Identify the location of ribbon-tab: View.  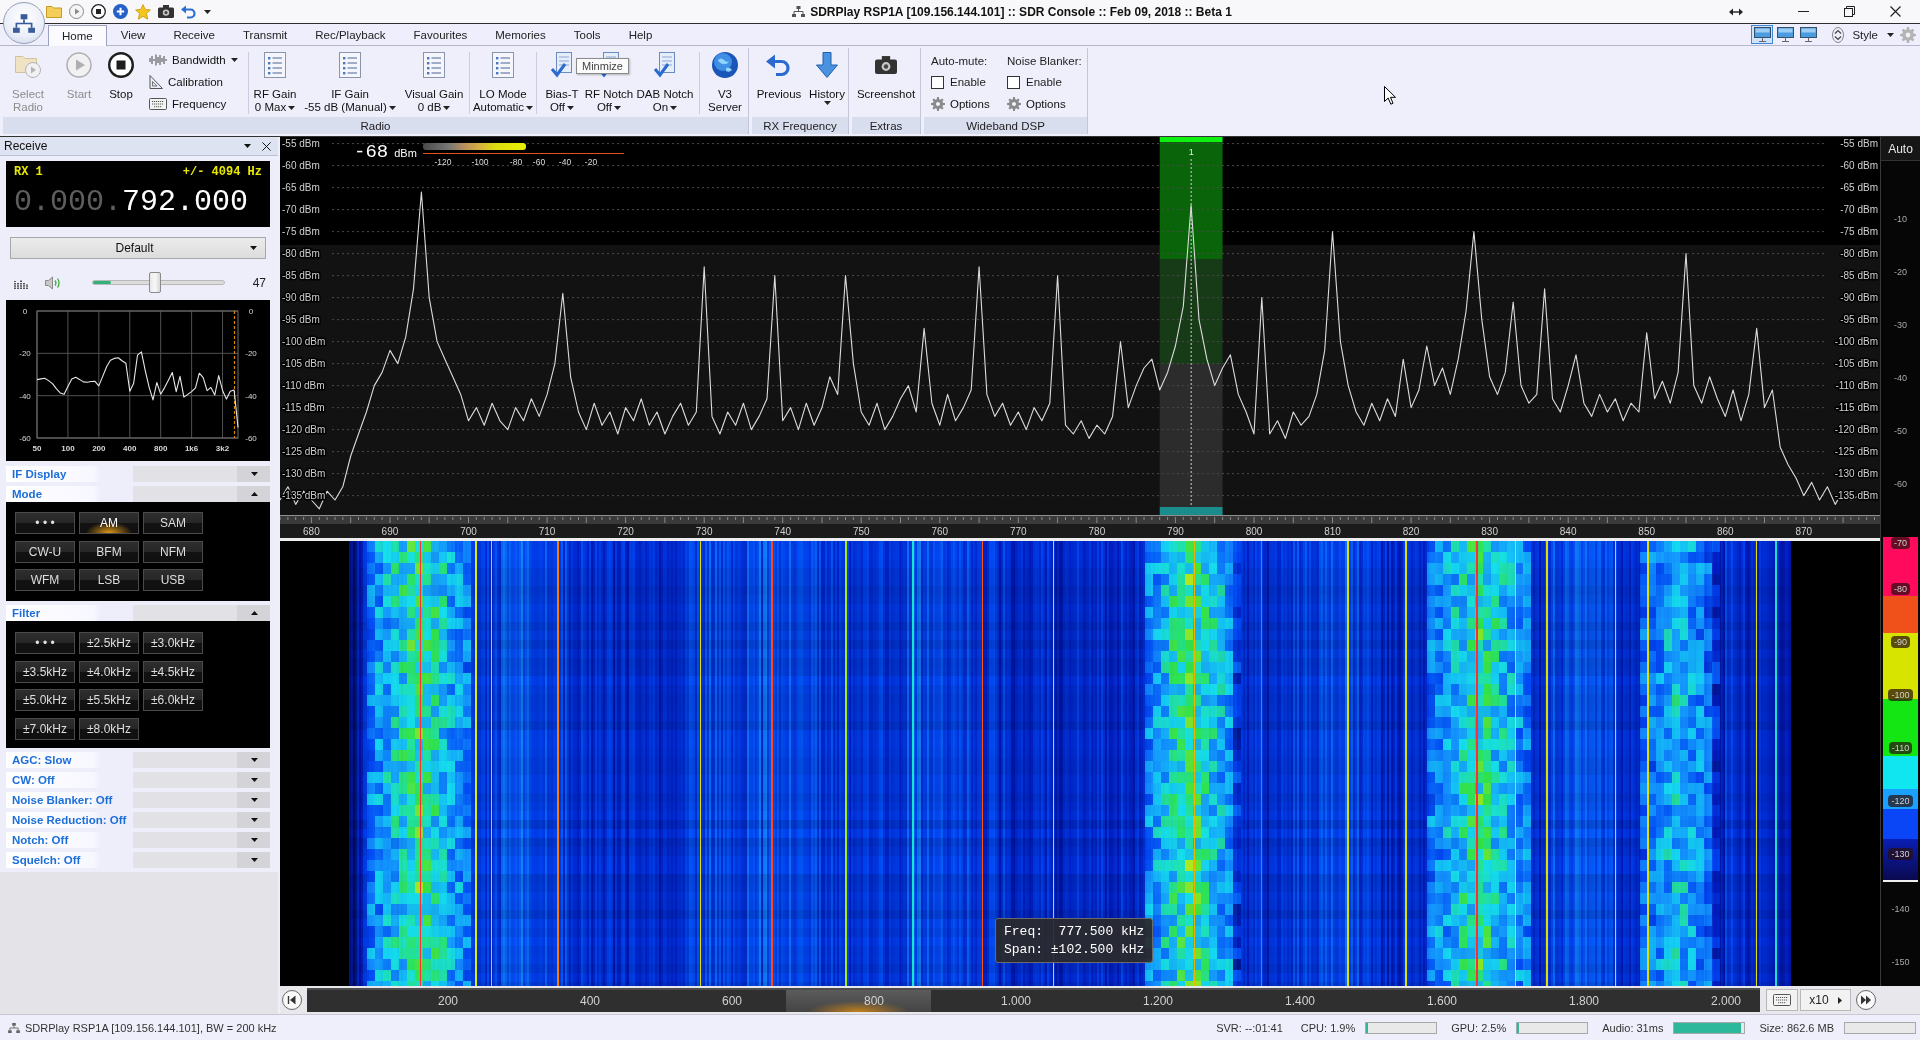
(133, 34).